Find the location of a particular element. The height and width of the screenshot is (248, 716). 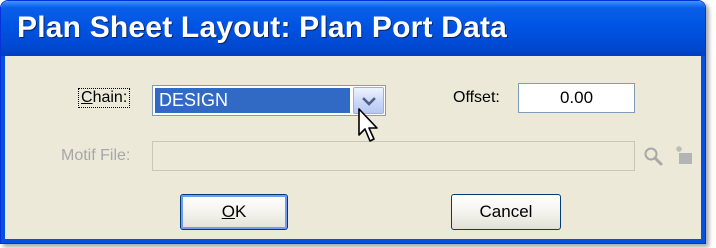

cancel-button: Cancel is located at coordinates (506, 212).